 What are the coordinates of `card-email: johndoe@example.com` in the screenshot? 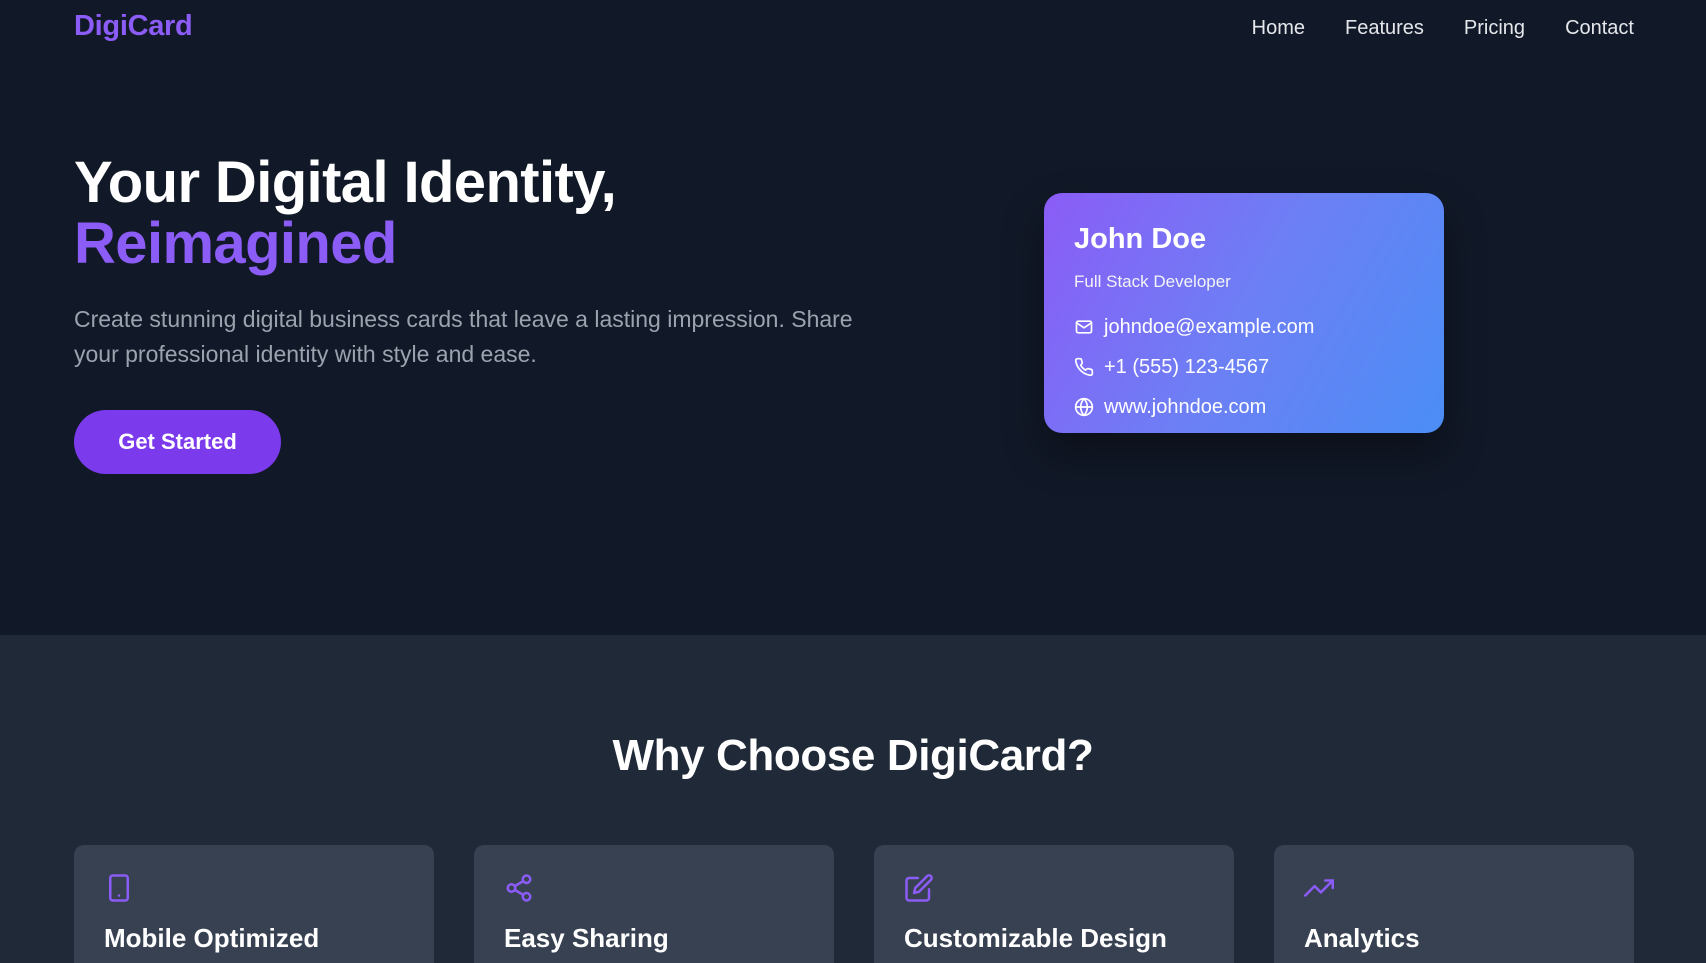 It's located at (1209, 327).